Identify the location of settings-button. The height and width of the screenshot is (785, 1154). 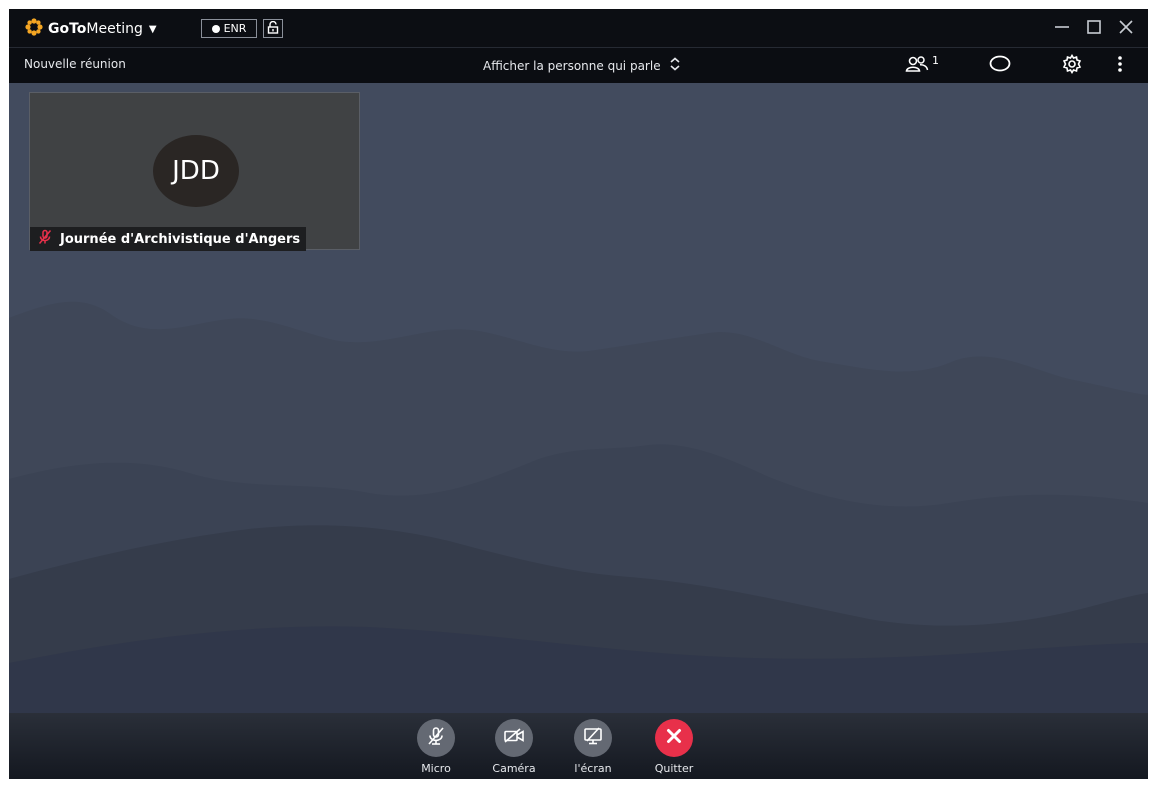
(1072, 65).